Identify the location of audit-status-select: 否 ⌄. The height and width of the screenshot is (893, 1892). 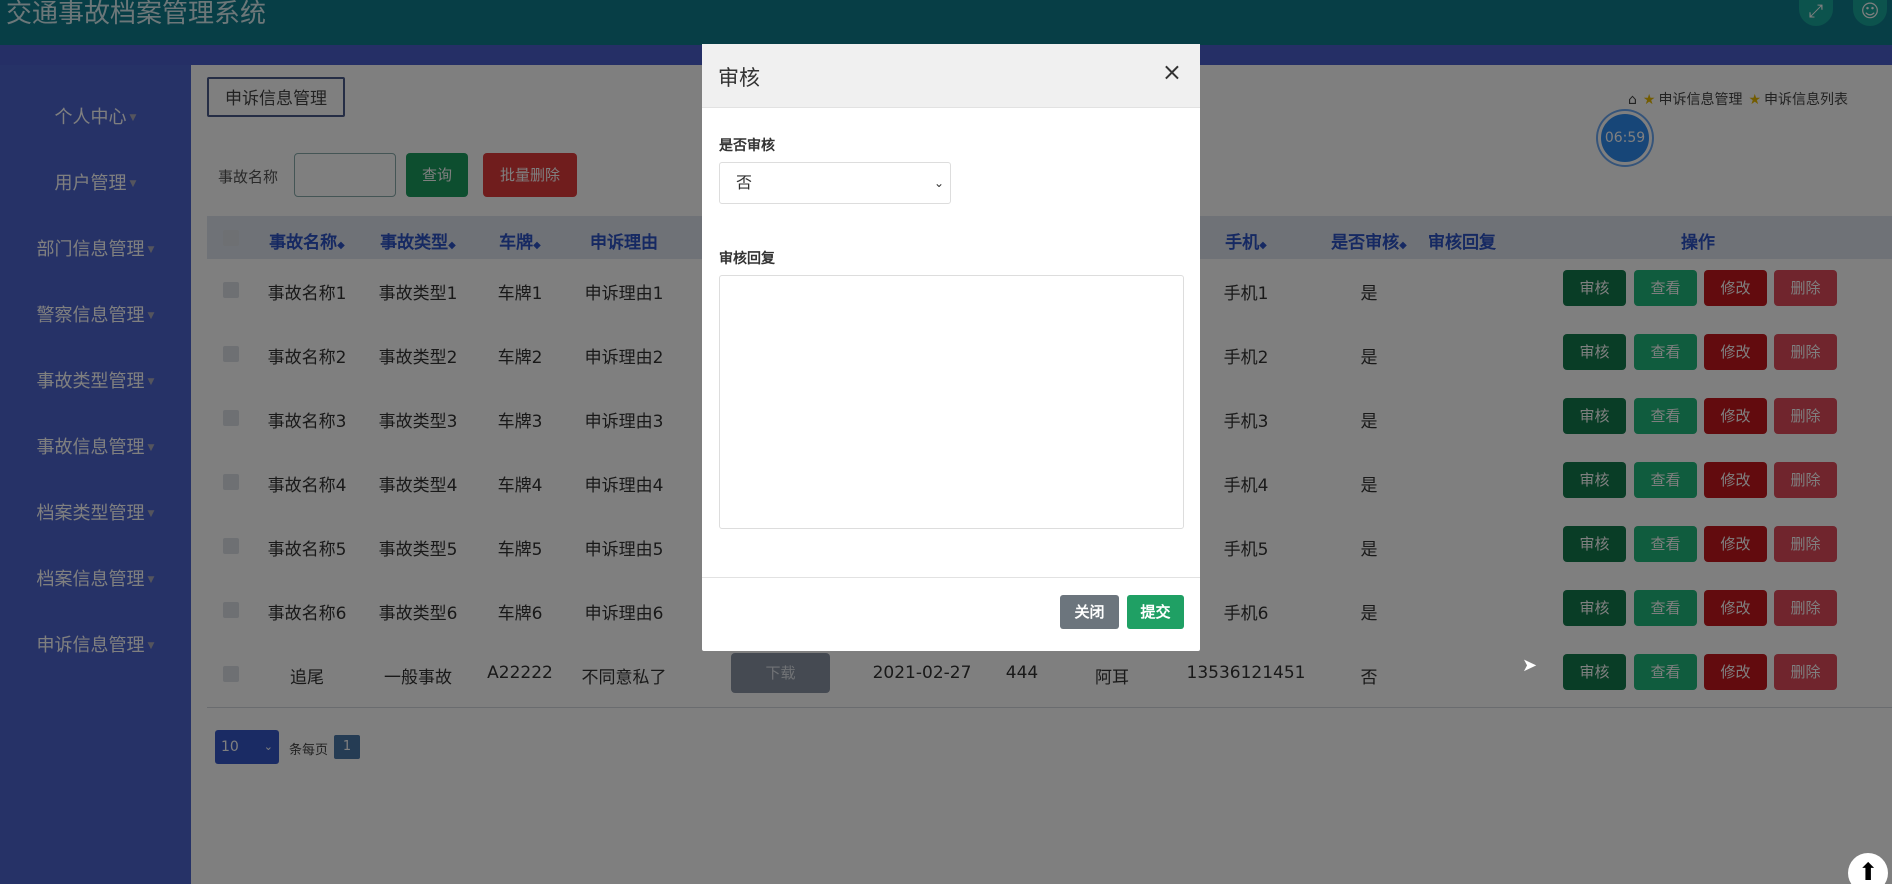
(835, 183).